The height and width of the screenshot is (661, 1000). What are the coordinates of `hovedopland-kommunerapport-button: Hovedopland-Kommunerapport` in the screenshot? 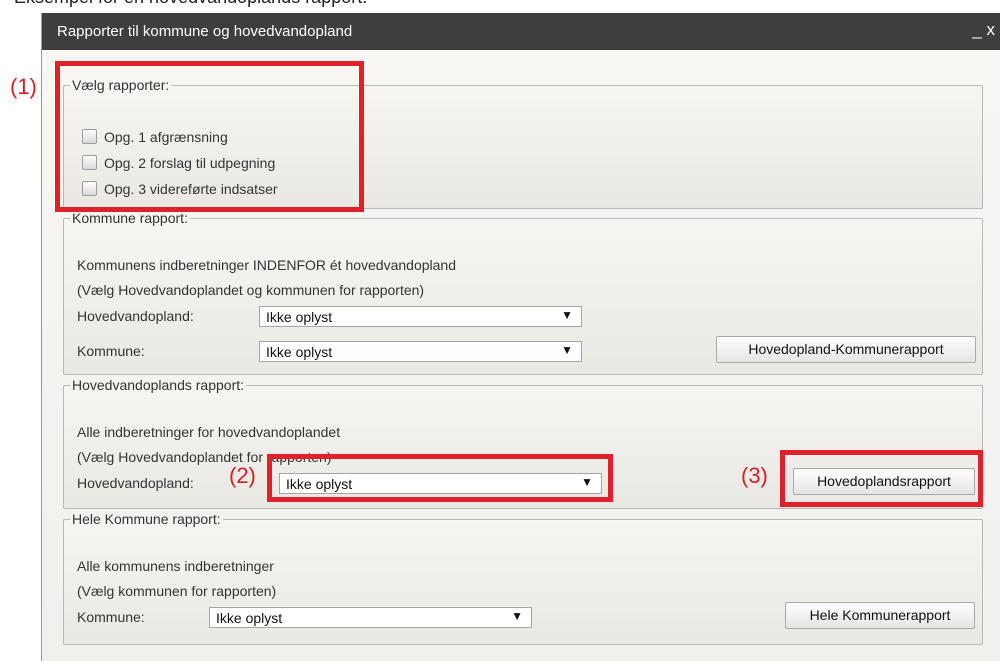 It's located at (846, 349).